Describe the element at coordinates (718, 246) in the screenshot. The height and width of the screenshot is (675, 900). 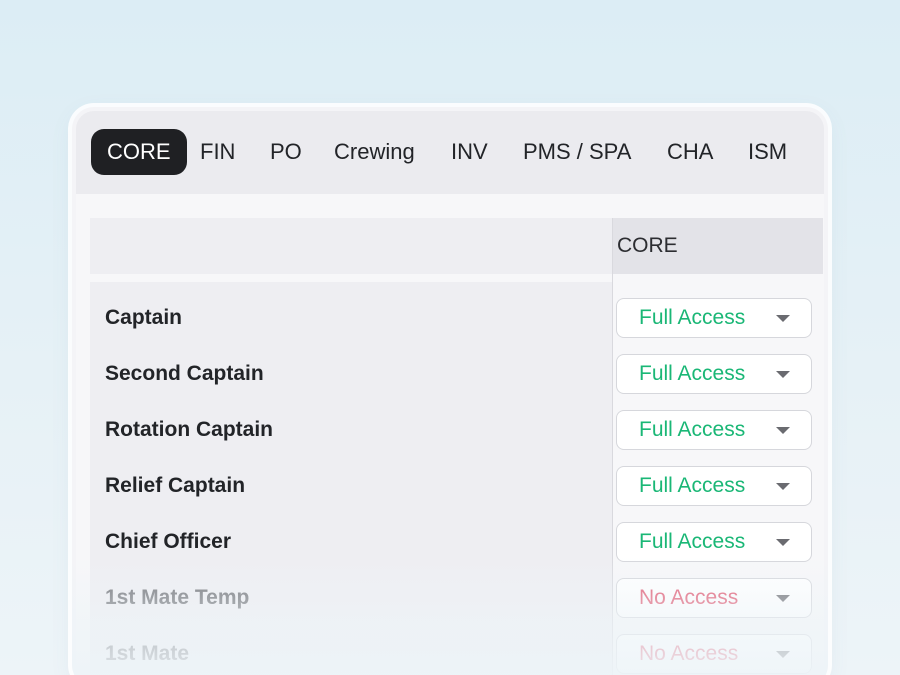
I see `core-column-header: CORE` at that location.